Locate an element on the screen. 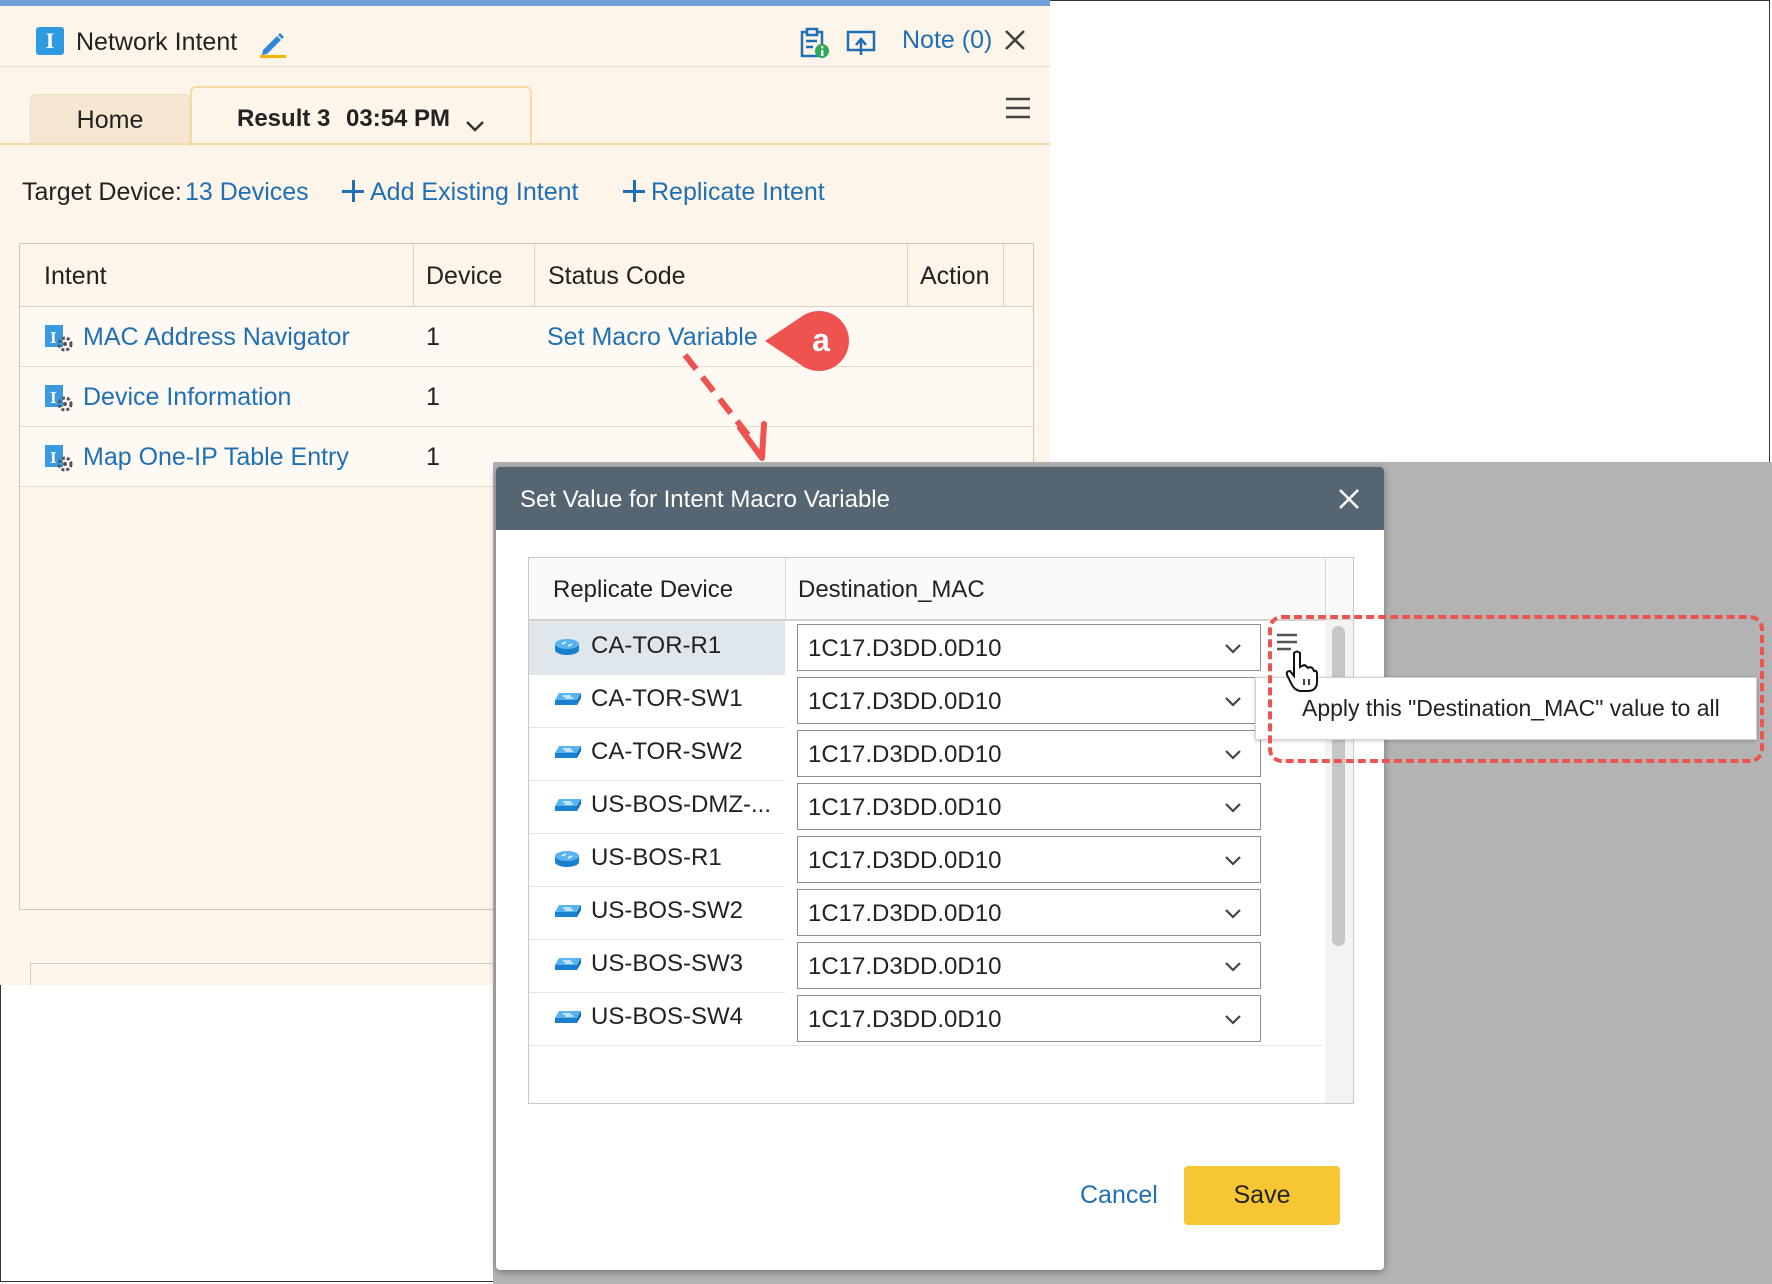 The width and height of the screenshot is (1772, 1284). column-header-status-code: Status Code is located at coordinates (617, 276).